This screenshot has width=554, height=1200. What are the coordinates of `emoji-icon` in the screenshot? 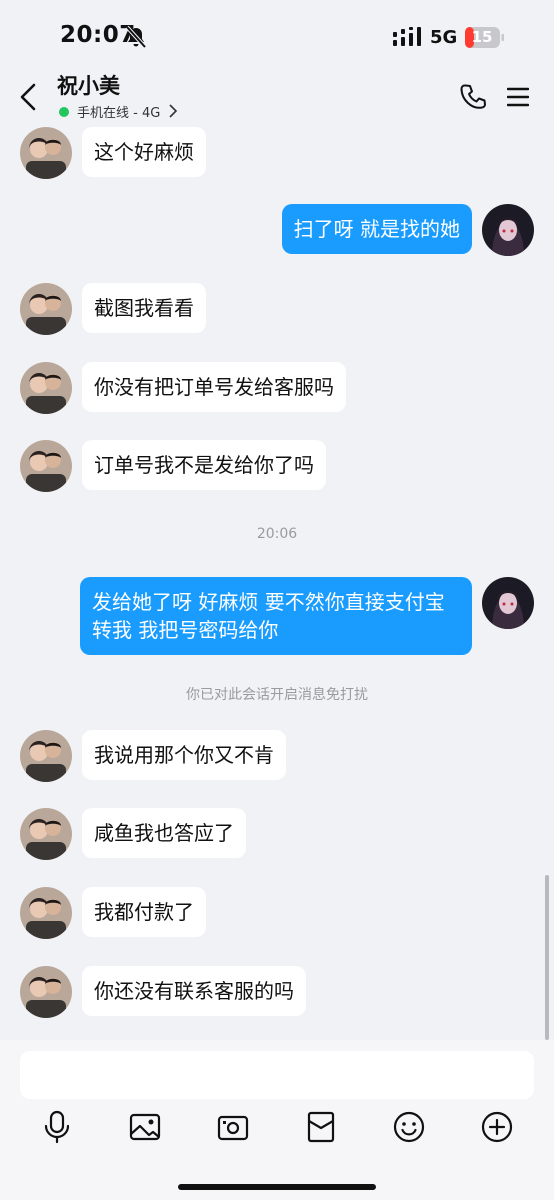 It's located at (409, 1127).